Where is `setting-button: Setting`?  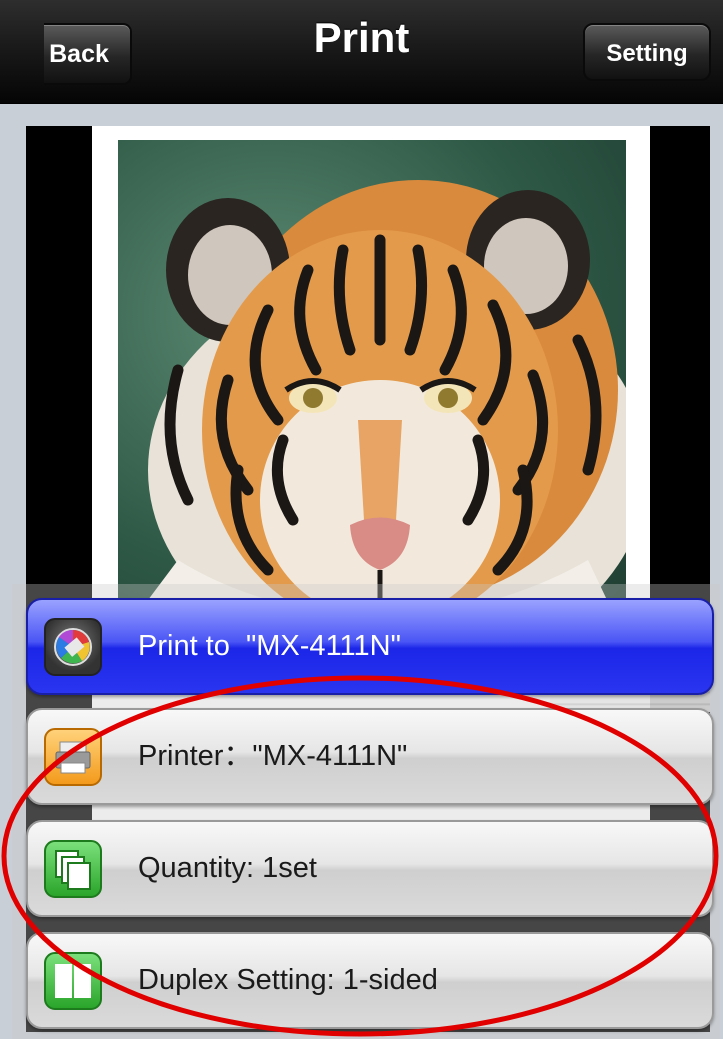 setting-button: Setting is located at coordinates (647, 52).